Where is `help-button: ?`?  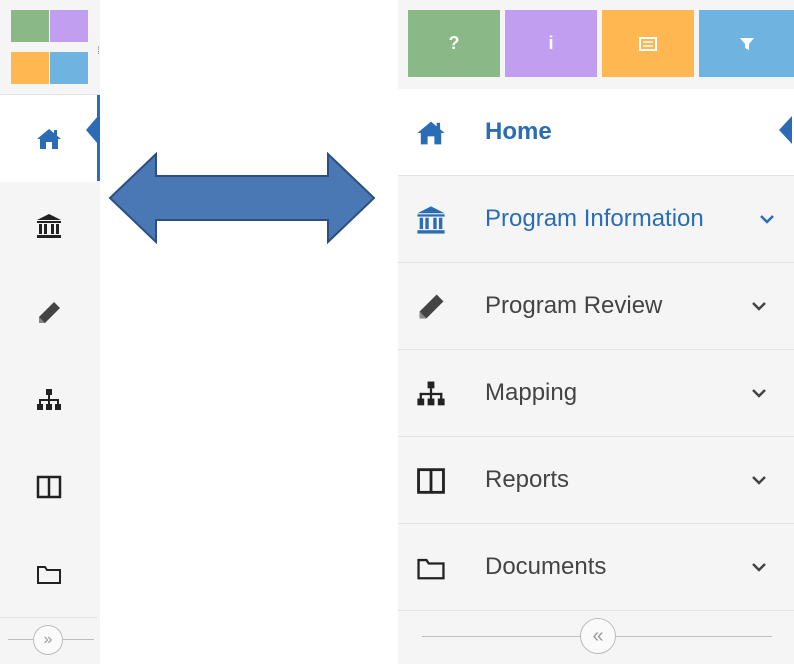
help-button: ? is located at coordinates (454, 43).